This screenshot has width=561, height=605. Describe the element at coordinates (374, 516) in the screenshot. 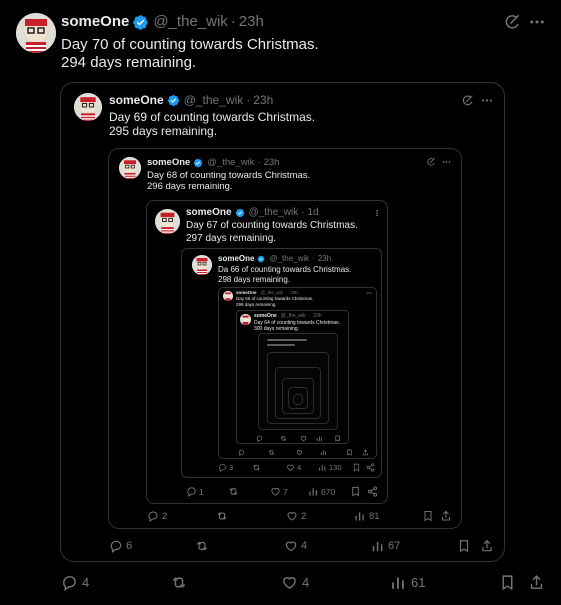

I see `view-count: 81` at that location.